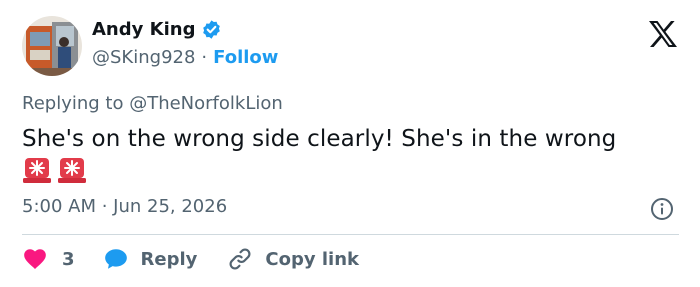  I want to click on x-logo-icon, so click(663, 34).